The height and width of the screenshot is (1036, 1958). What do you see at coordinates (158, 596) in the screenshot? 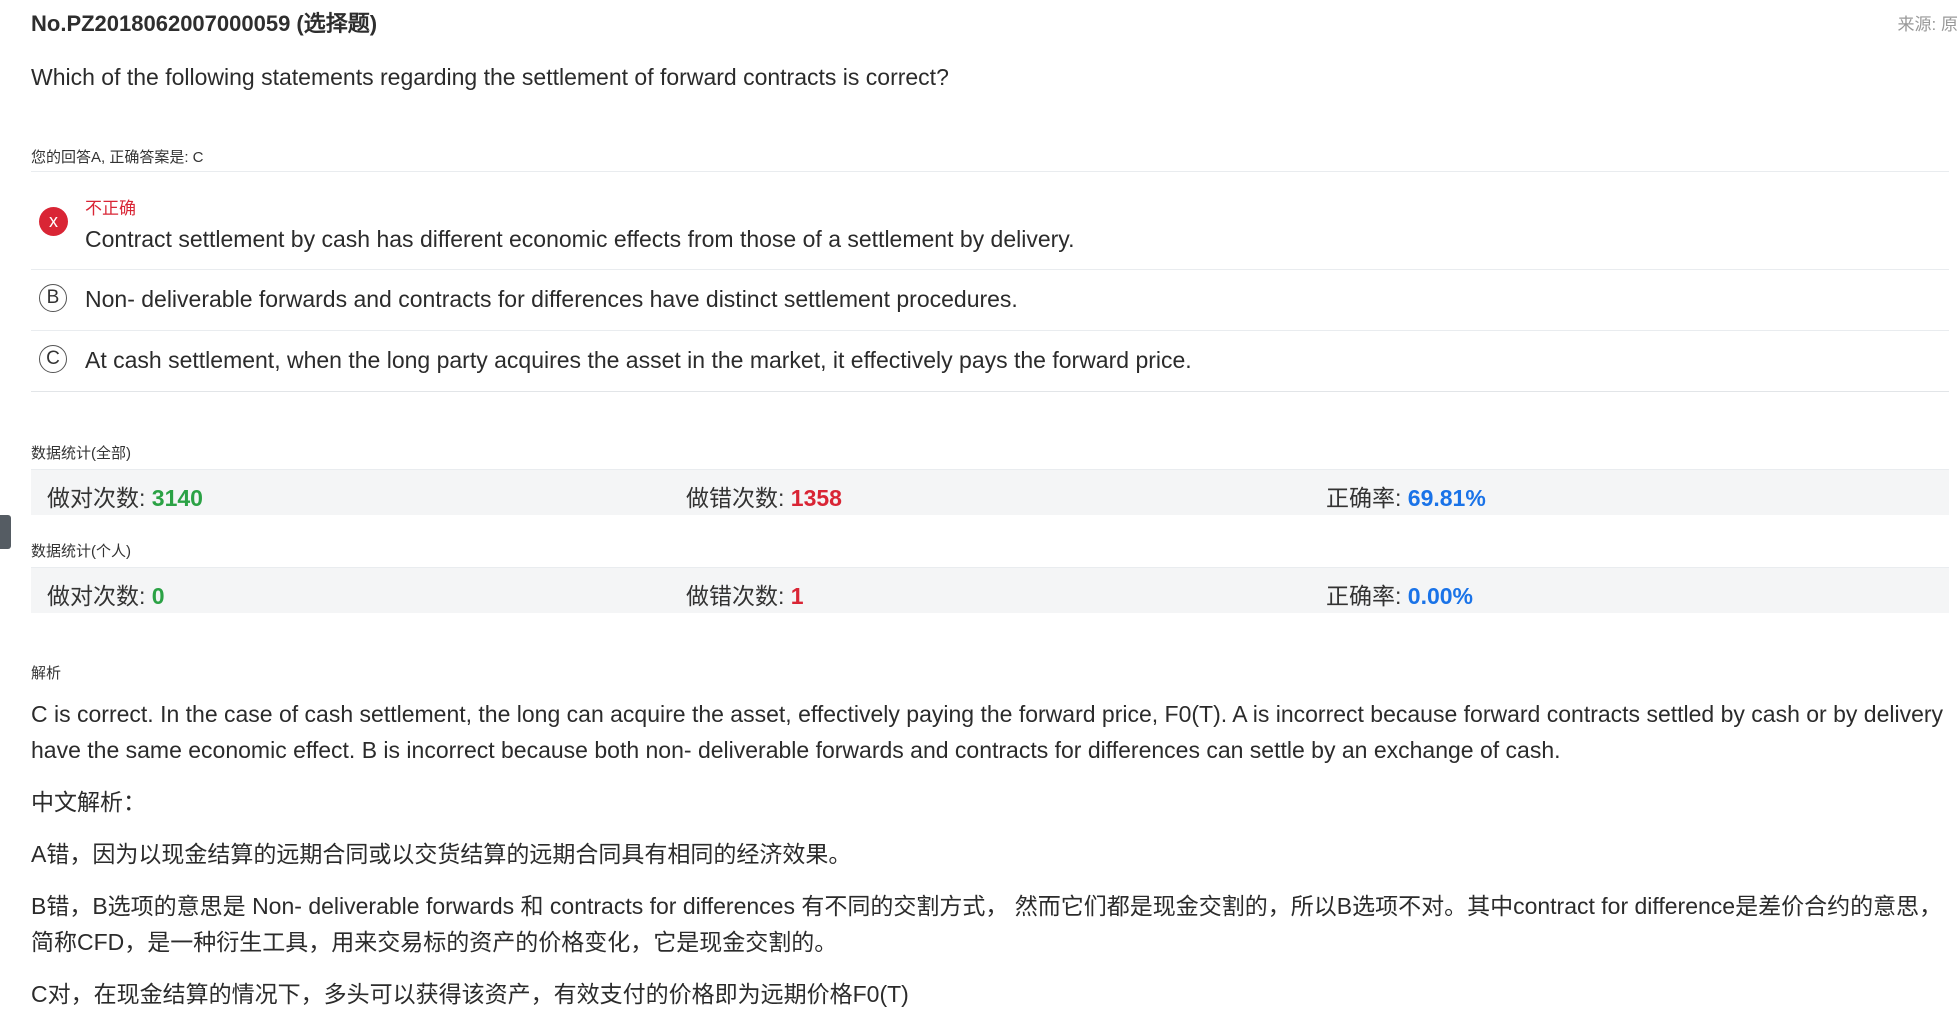
I see `correct-count-value: 0` at bounding box center [158, 596].